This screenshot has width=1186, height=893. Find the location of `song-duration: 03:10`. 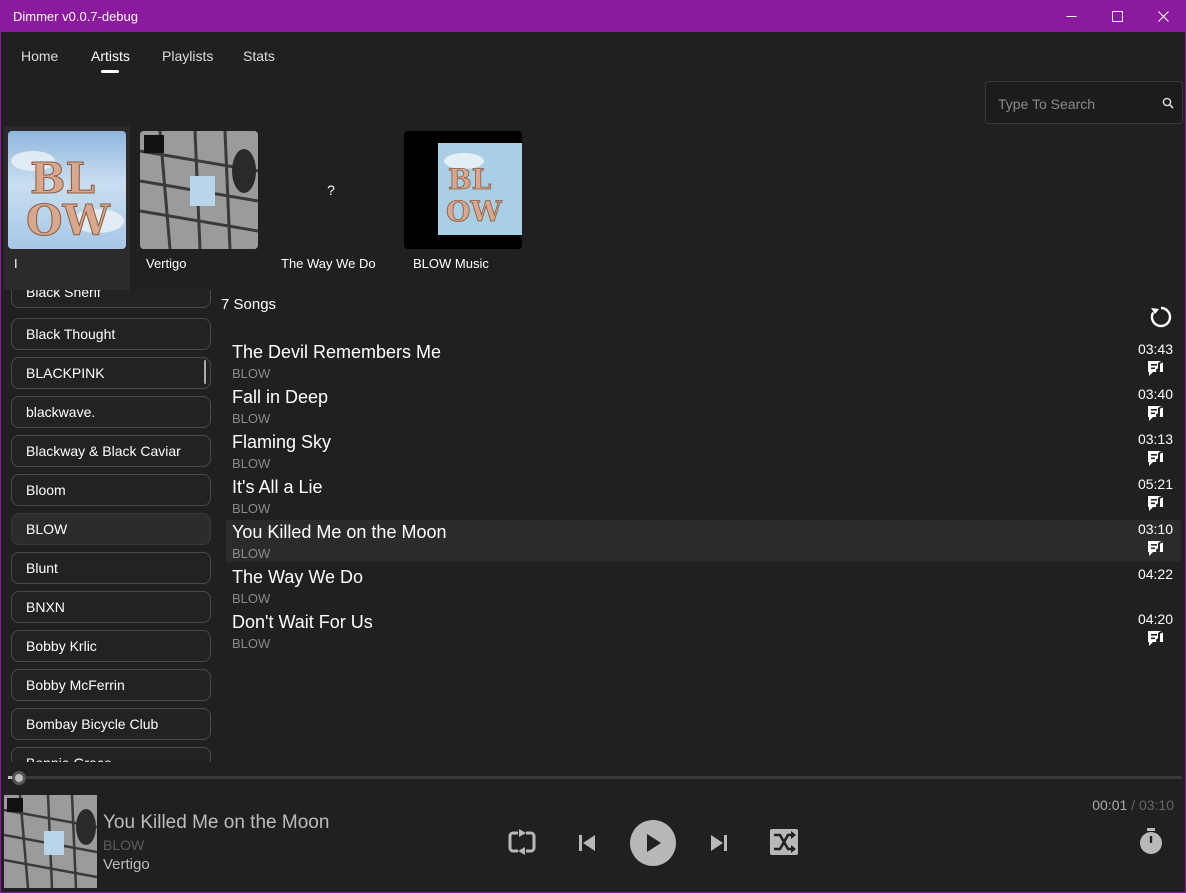

song-duration: 03:10 is located at coordinates (1155, 529).